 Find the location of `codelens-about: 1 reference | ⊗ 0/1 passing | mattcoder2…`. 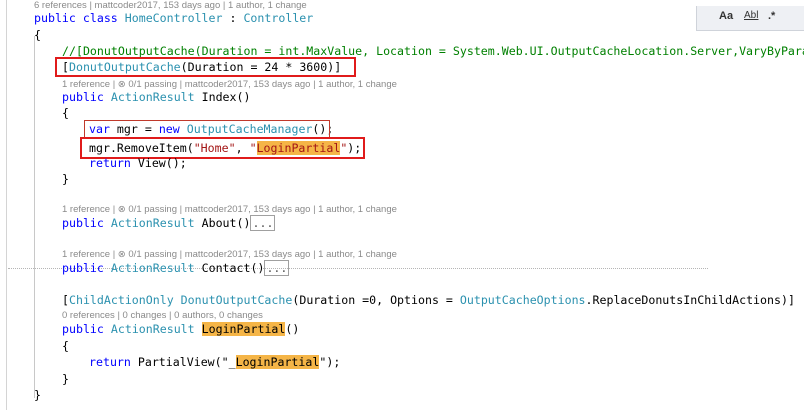

codelens-about: 1 reference | ⊗ 0/1 passing | mattcoder2… is located at coordinates (229, 210).